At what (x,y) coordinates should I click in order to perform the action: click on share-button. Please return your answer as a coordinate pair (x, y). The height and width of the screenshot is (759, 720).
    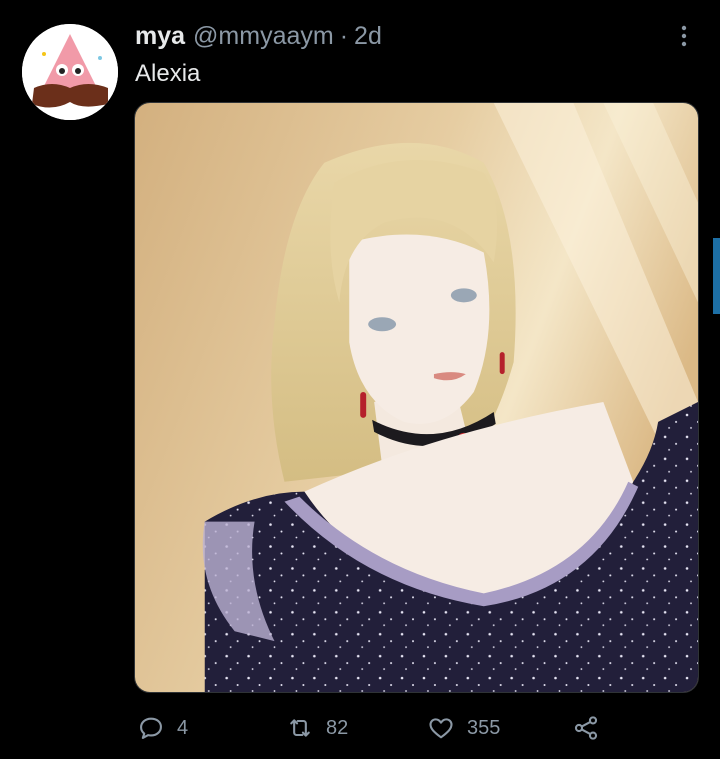
    Looking at the image, I should click on (586, 728).